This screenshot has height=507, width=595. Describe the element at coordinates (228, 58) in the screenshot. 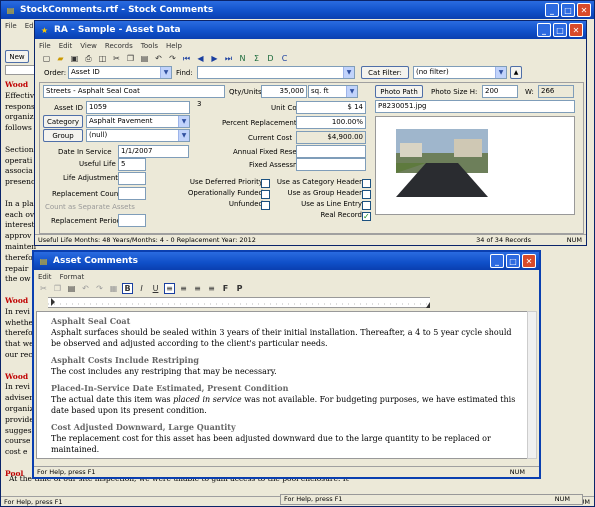

I see `last-record-icon: ⏭` at that location.